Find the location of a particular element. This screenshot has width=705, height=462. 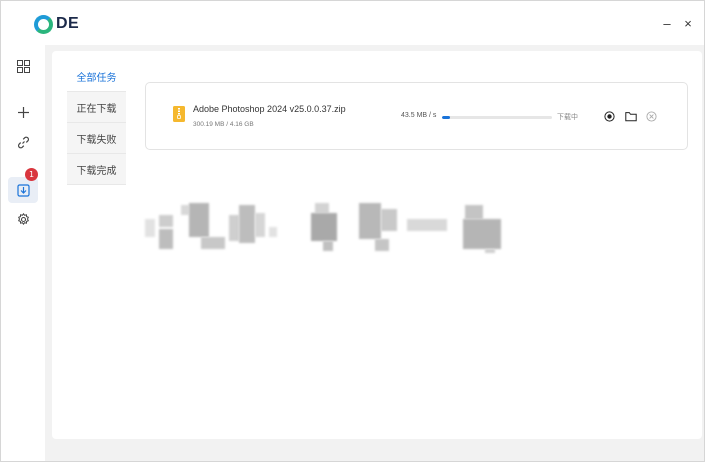

file-size: 300.19 MB / 4.16 GB is located at coordinates (223, 124).